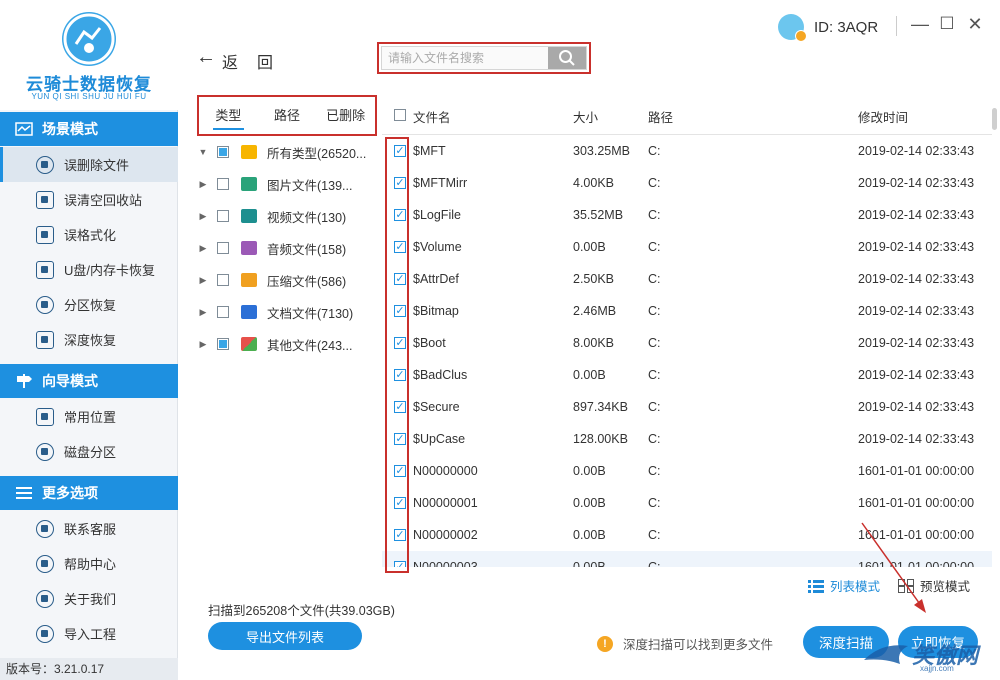  I want to click on collapse-icon: ▼, so click(203, 152).